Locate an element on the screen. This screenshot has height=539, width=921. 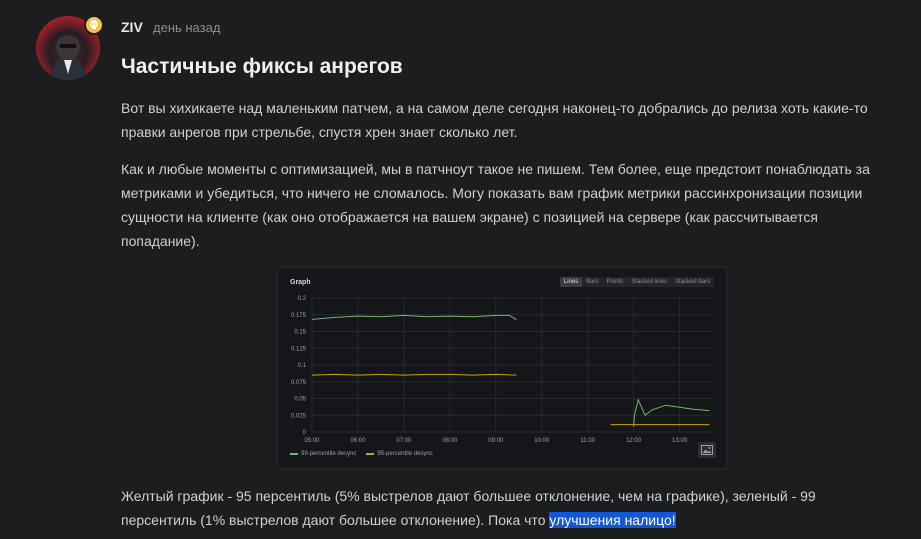
y-tick-label: 0.15 is located at coordinates (300, 333).